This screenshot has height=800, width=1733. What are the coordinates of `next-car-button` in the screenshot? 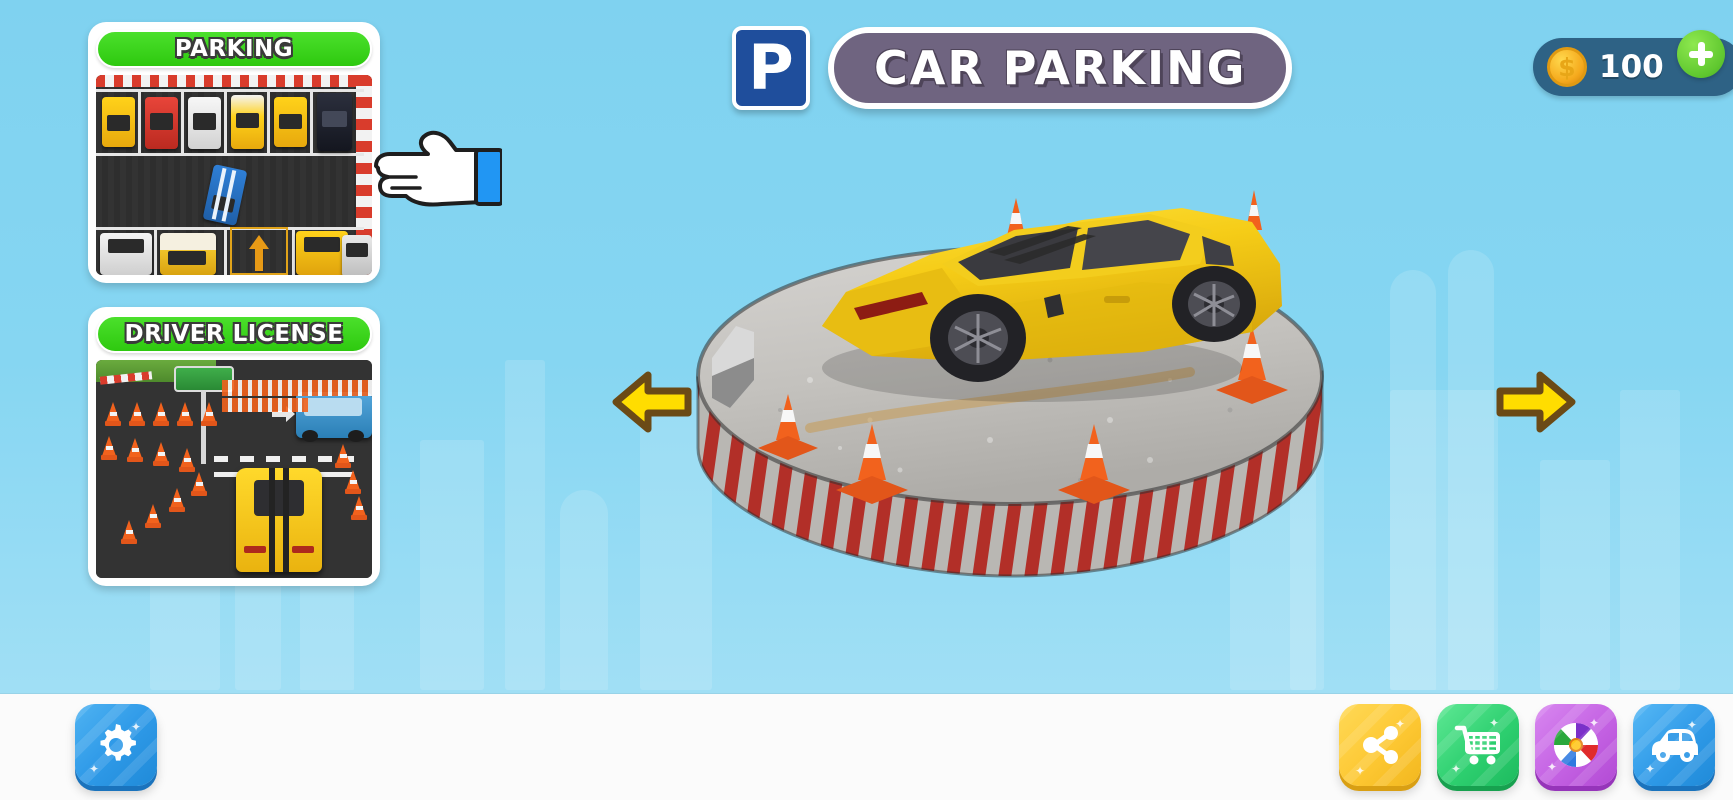 It's located at (1536, 401).